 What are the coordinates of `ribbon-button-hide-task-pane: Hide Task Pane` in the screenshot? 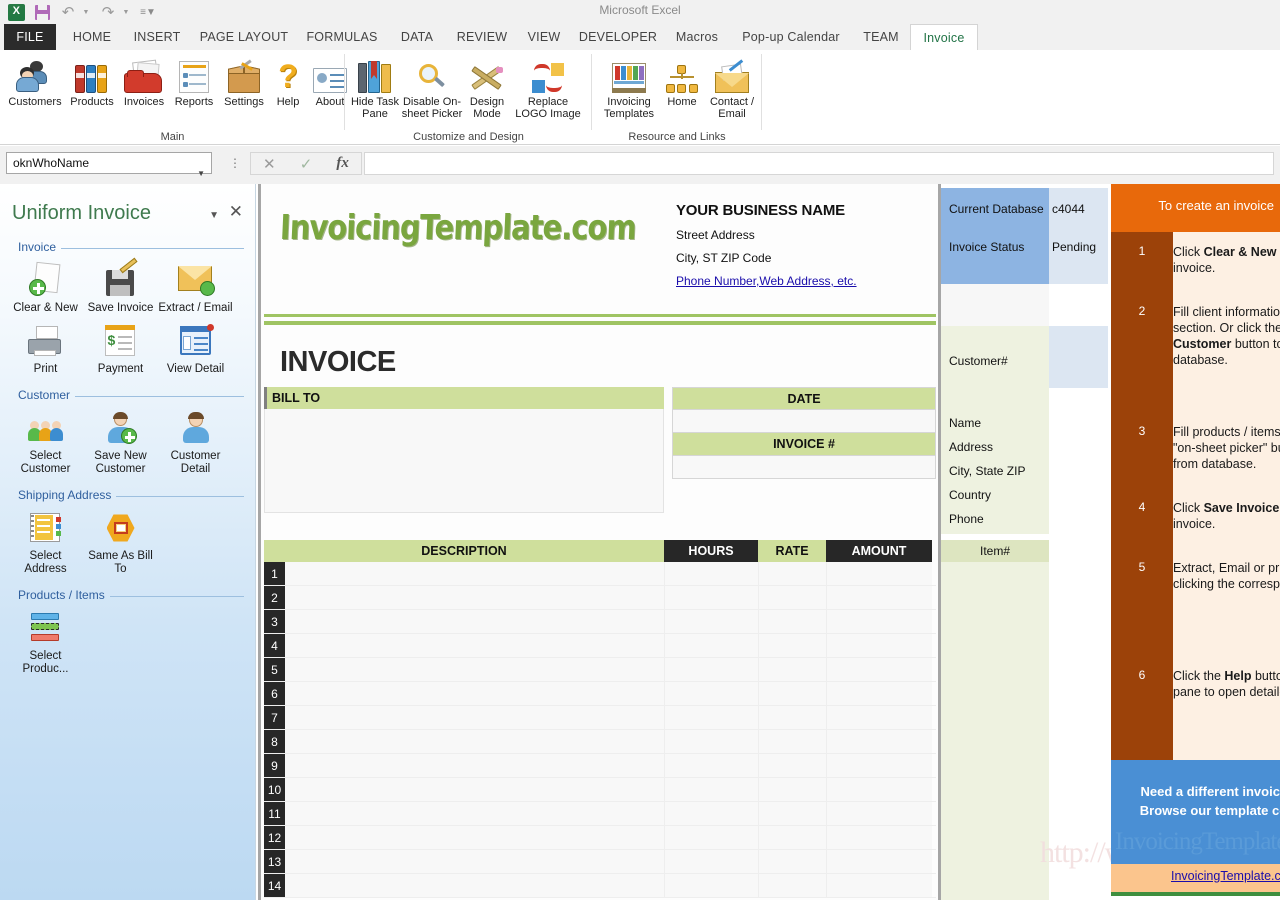 It's located at (375, 86).